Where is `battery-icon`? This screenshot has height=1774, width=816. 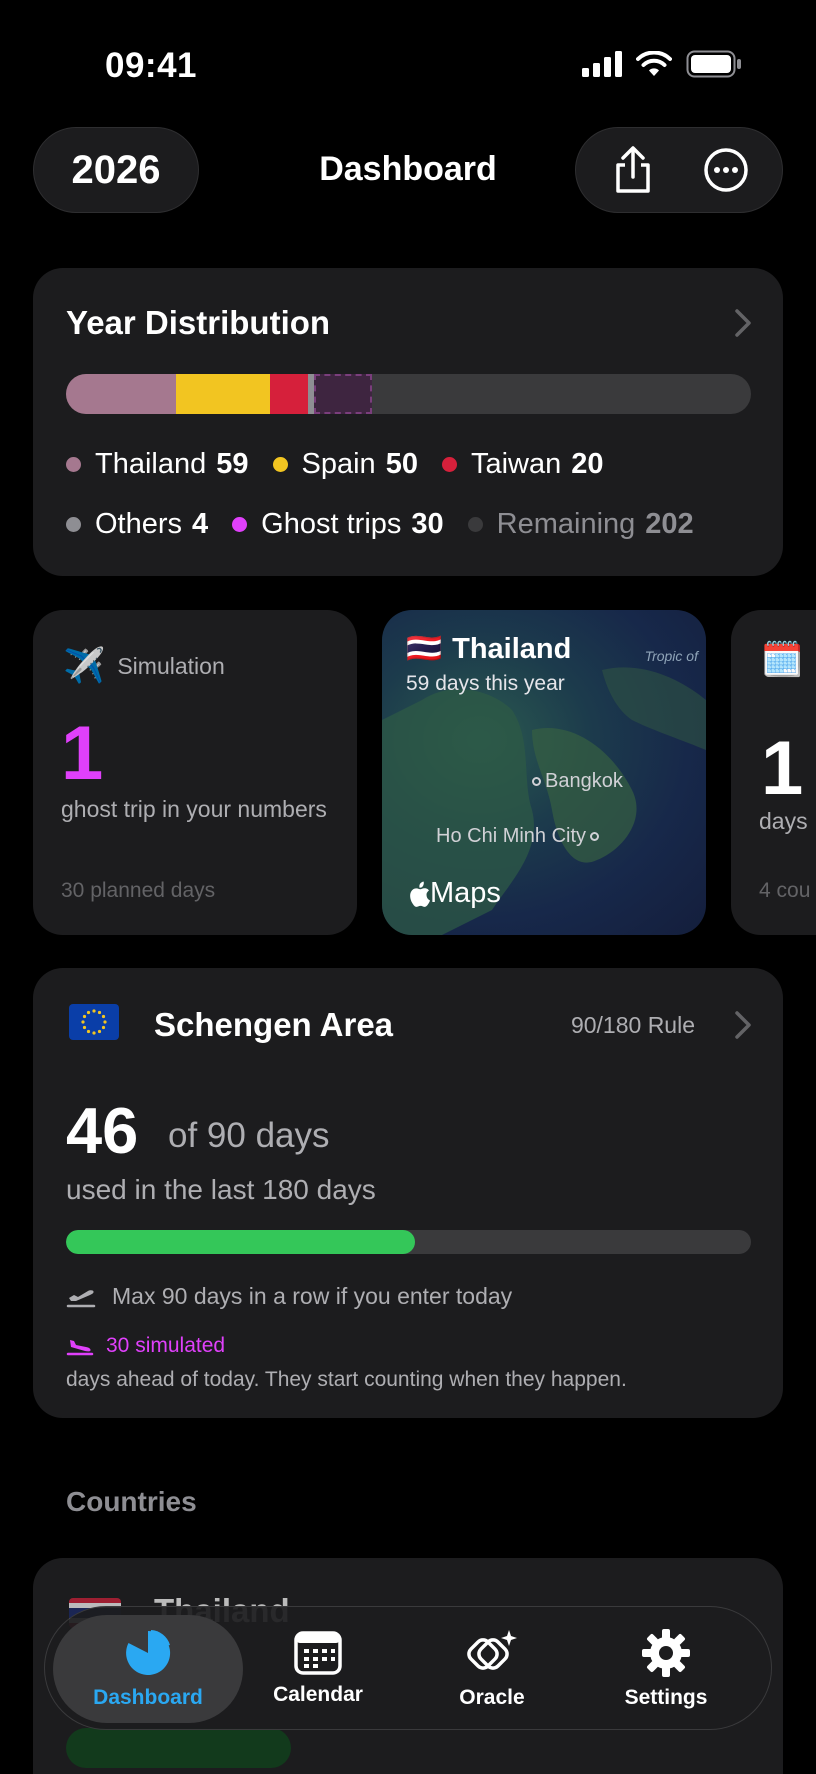 battery-icon is located at coordinates (713, 64).